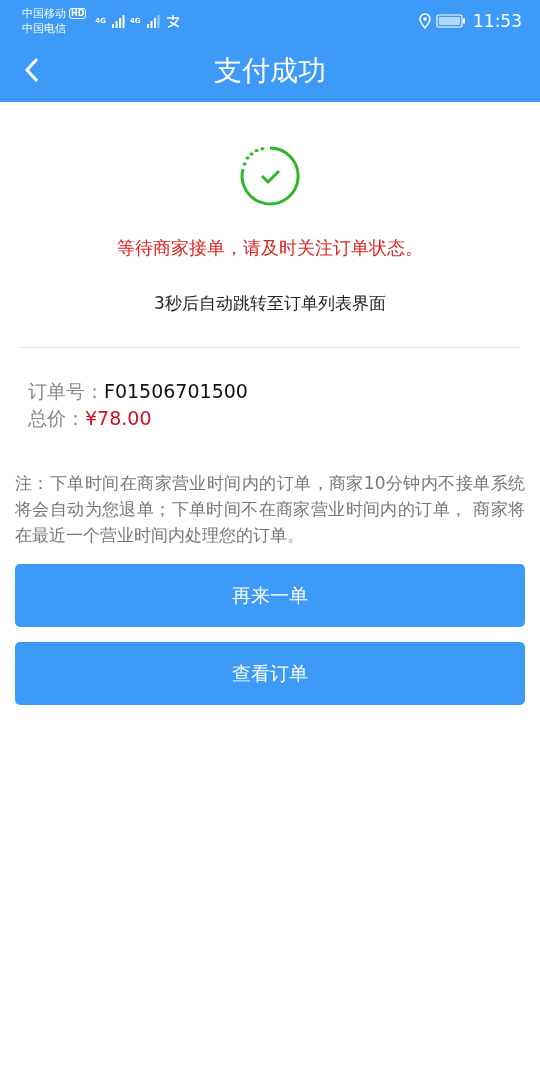 This screenshot has height=1080, width=540. Describe the element at coordinates (270, 303) in the screenshot. I see `redirect-note: 3秒后自动跳转至订单列表界面` at that location.